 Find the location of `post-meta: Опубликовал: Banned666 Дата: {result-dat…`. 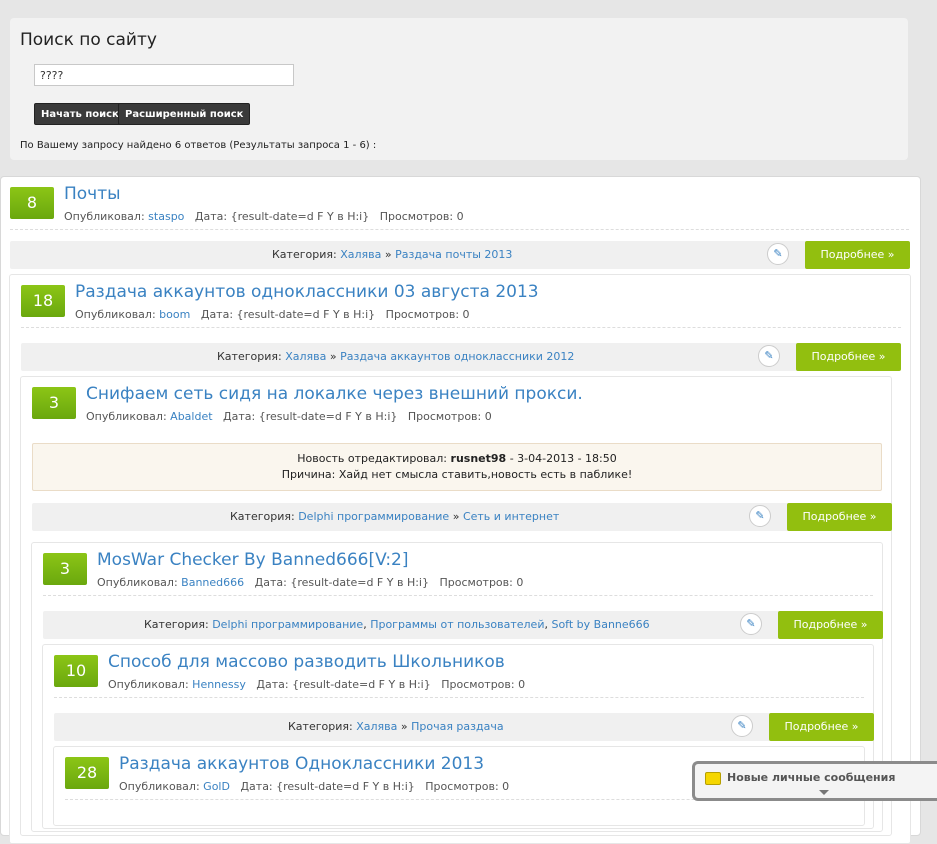

post-meta: Опубликовал: Banned666 Дата: {result-dat… is located at coordinates (310, 582).